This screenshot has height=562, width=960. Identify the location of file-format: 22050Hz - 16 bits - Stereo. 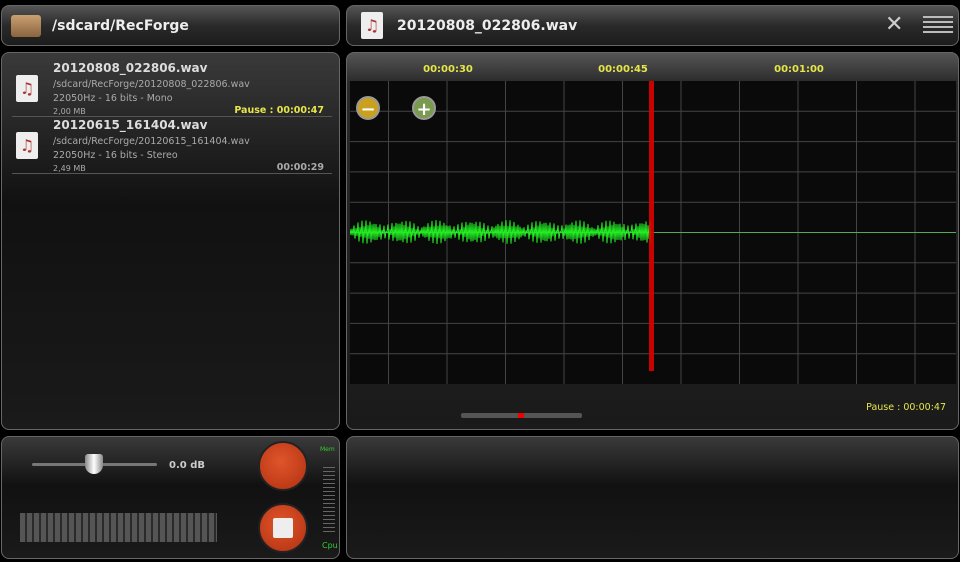
(115, 155).